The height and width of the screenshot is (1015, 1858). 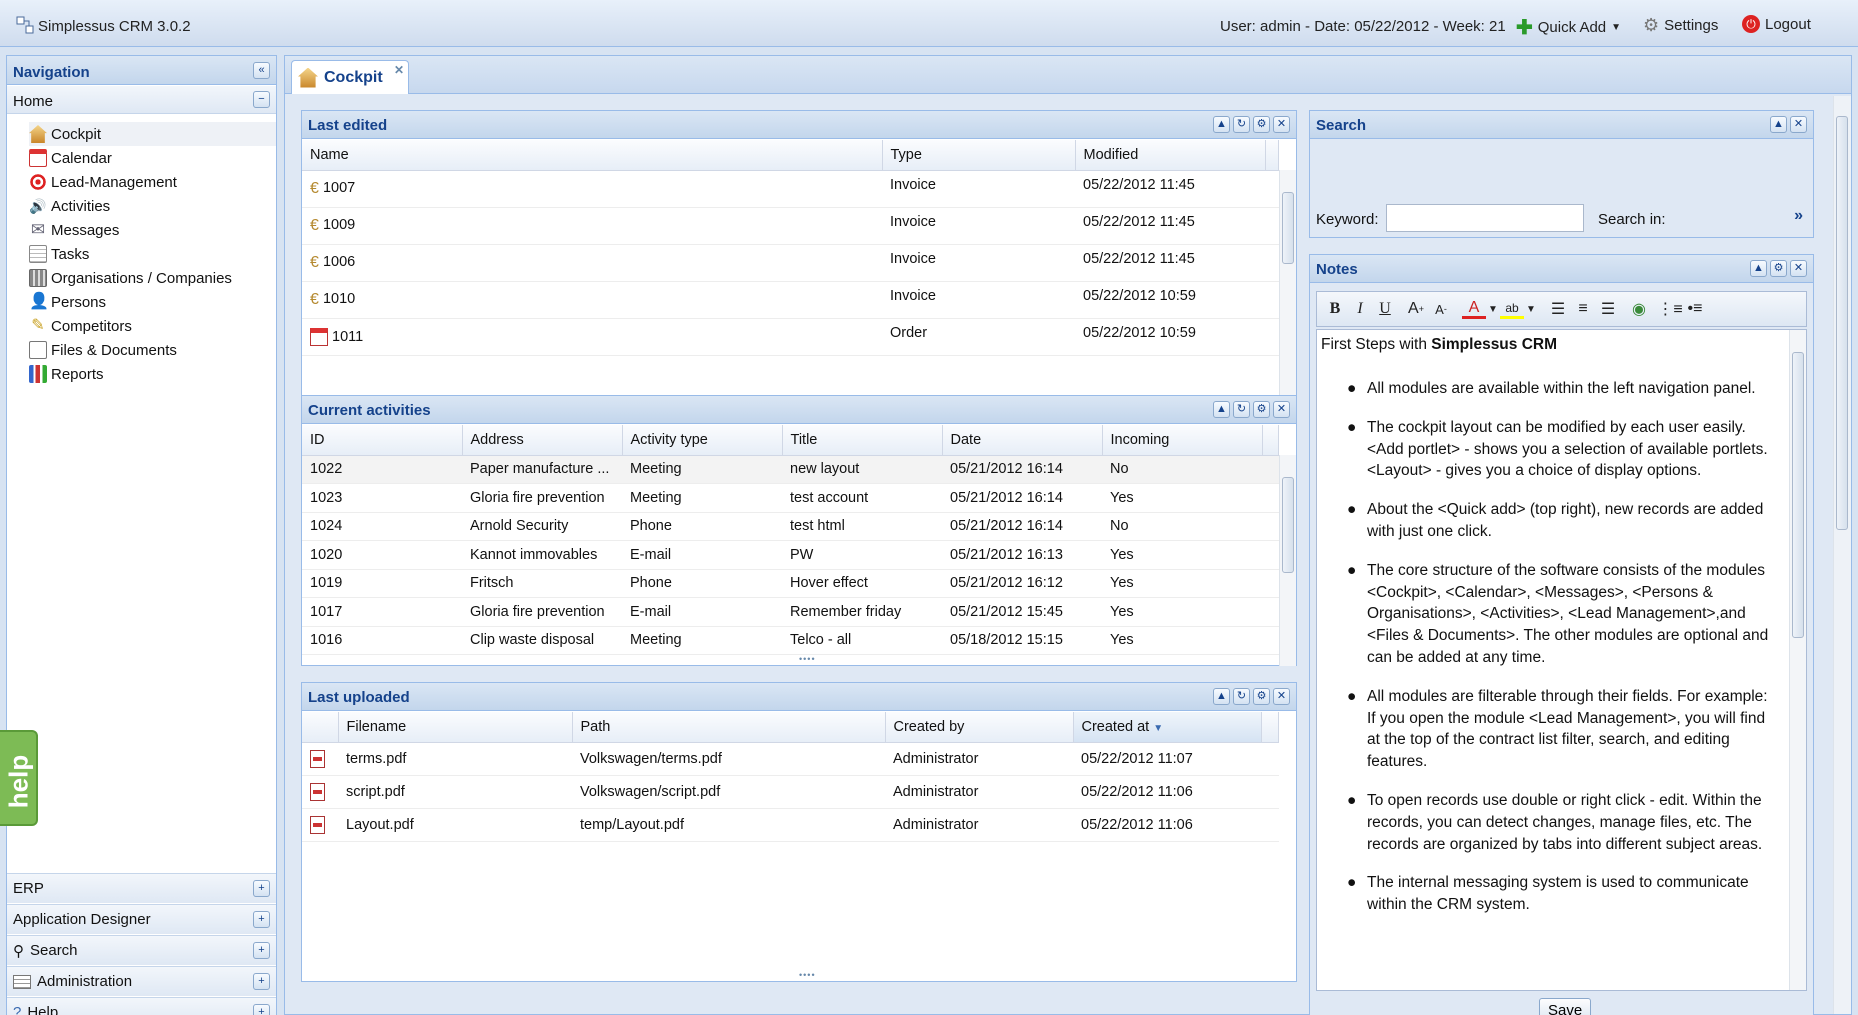 I want to click on column-header-activity-type: Activity type, so click(x=702, y=440).